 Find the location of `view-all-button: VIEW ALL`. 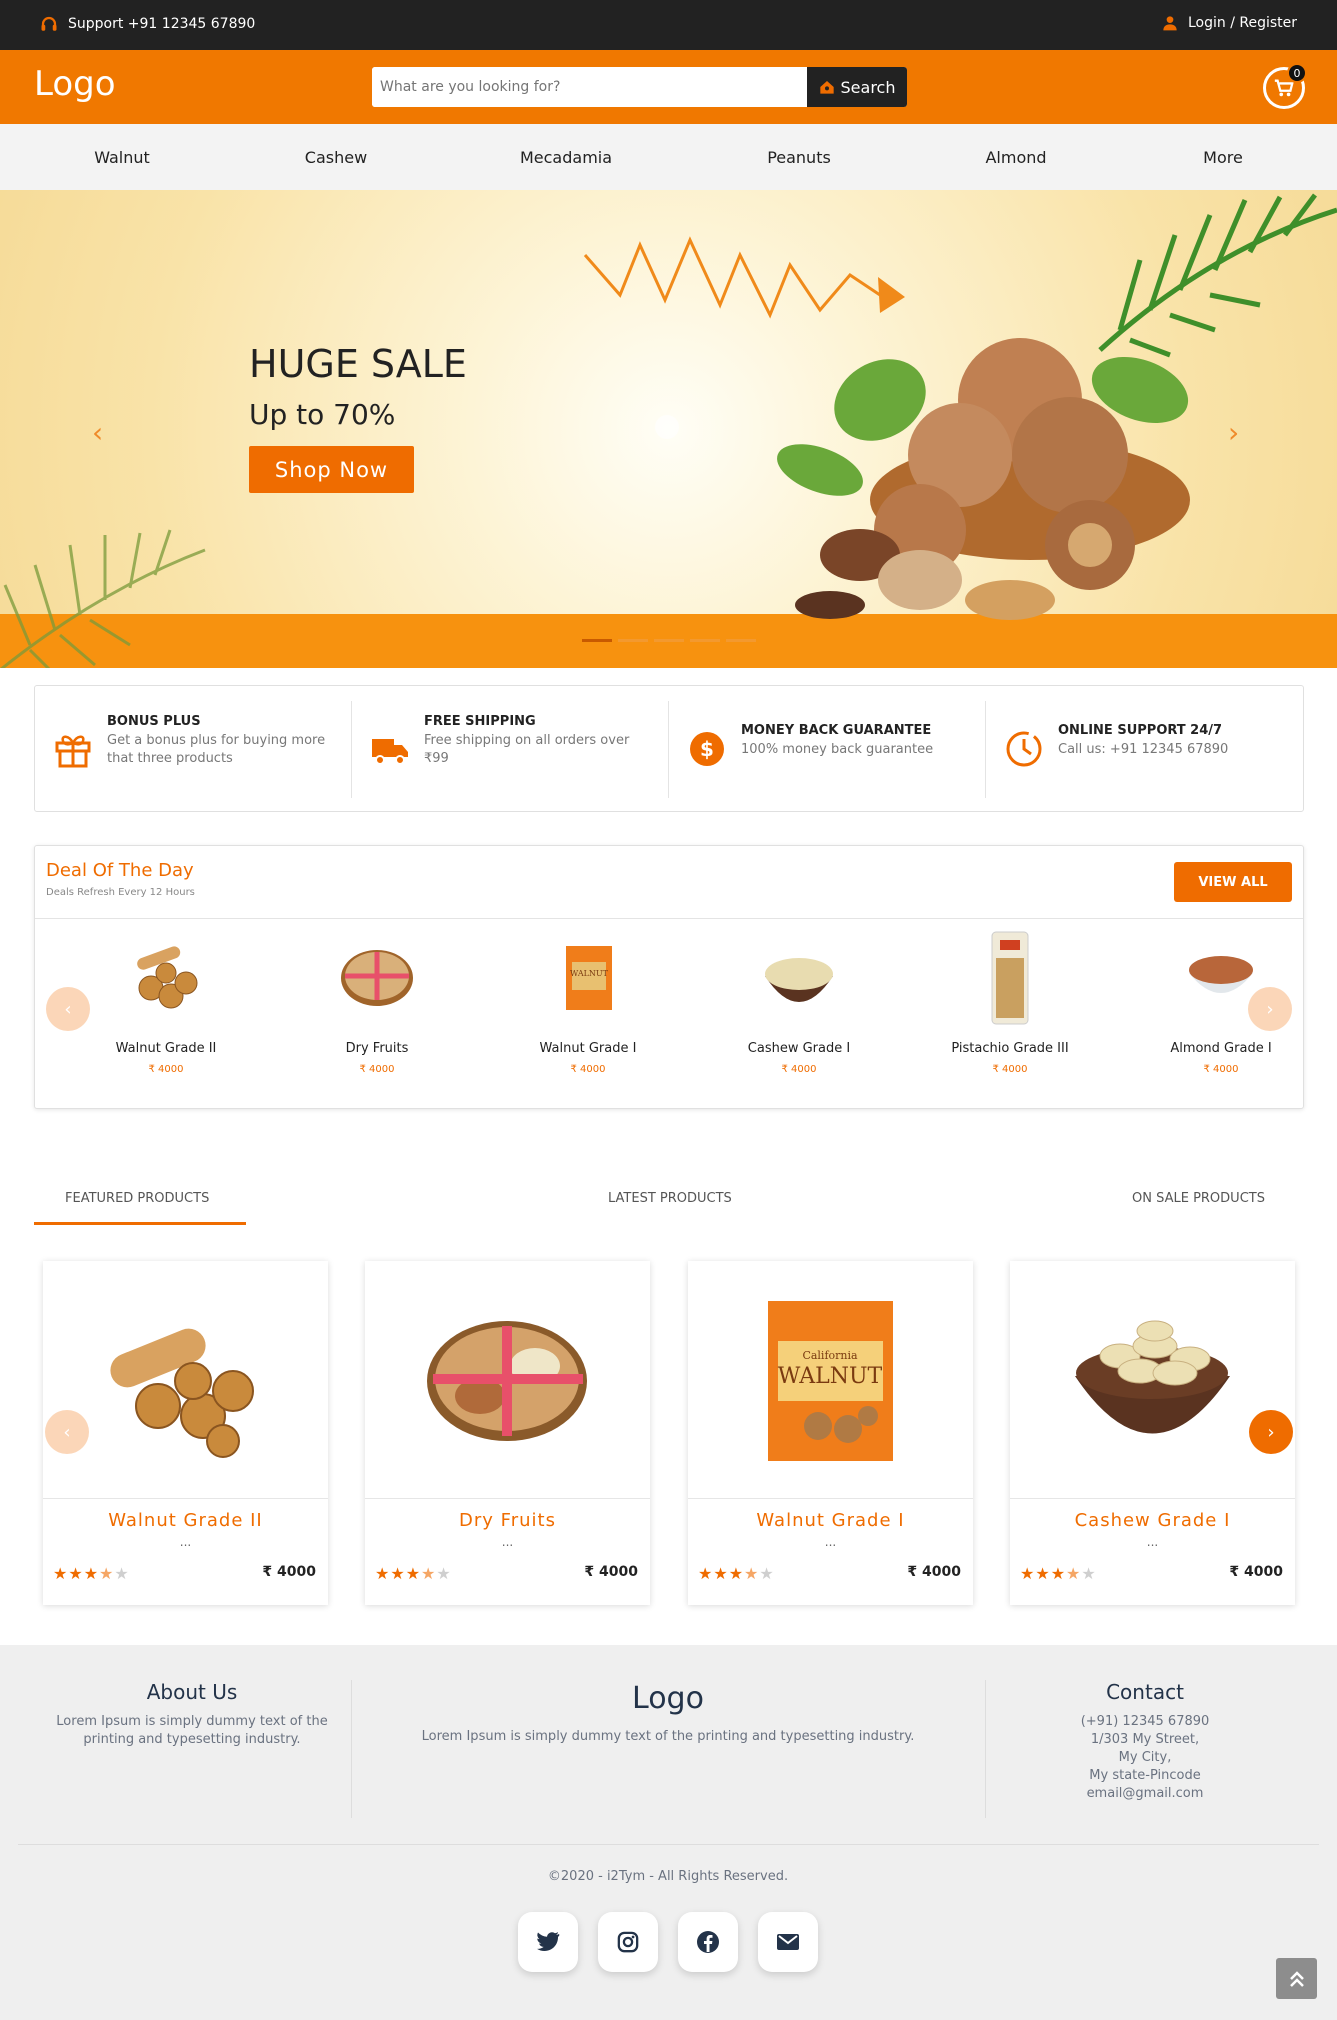

view-all-button: VIEW ALL is located at coordinates (1233, 882).